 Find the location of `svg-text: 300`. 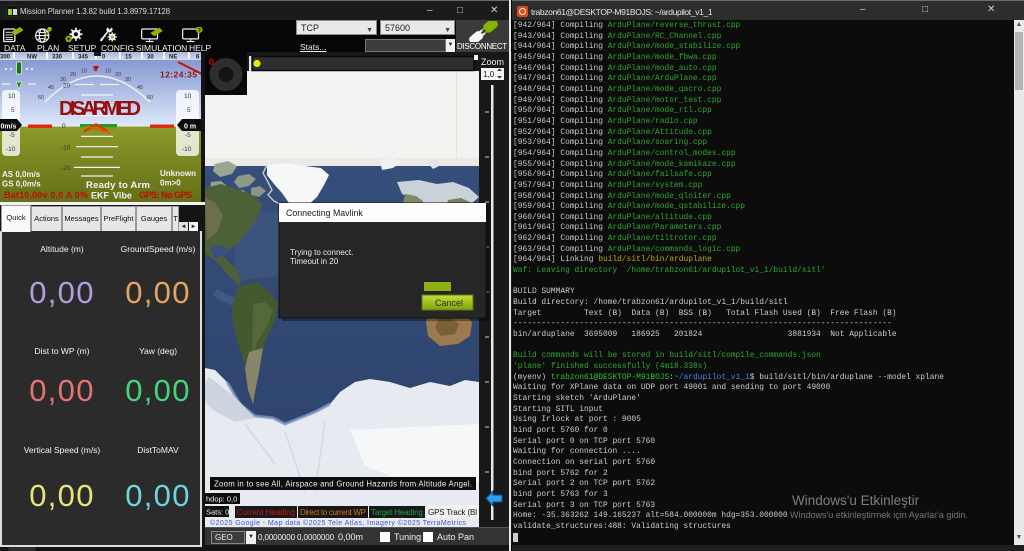

svg-text: 300 is located at coordinates (5, 58).